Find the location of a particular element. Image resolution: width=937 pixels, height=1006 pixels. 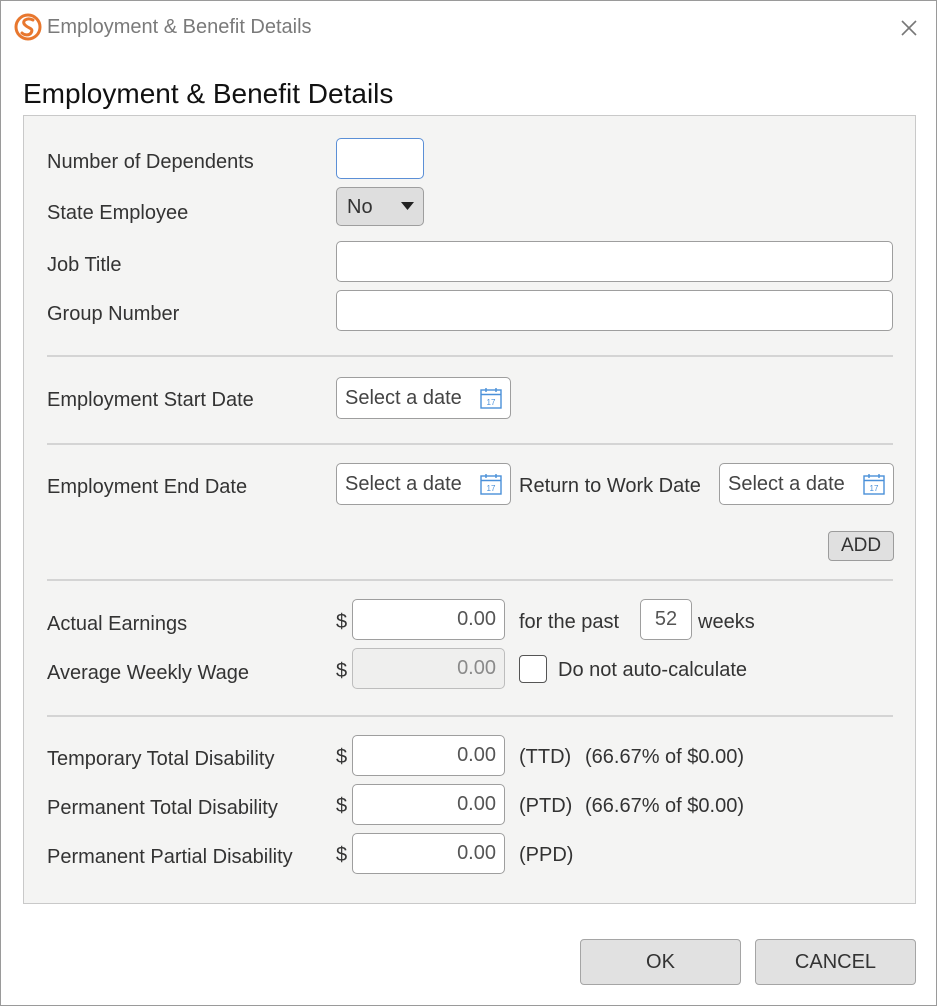

ptd-input is located at coordinates (428, 804).